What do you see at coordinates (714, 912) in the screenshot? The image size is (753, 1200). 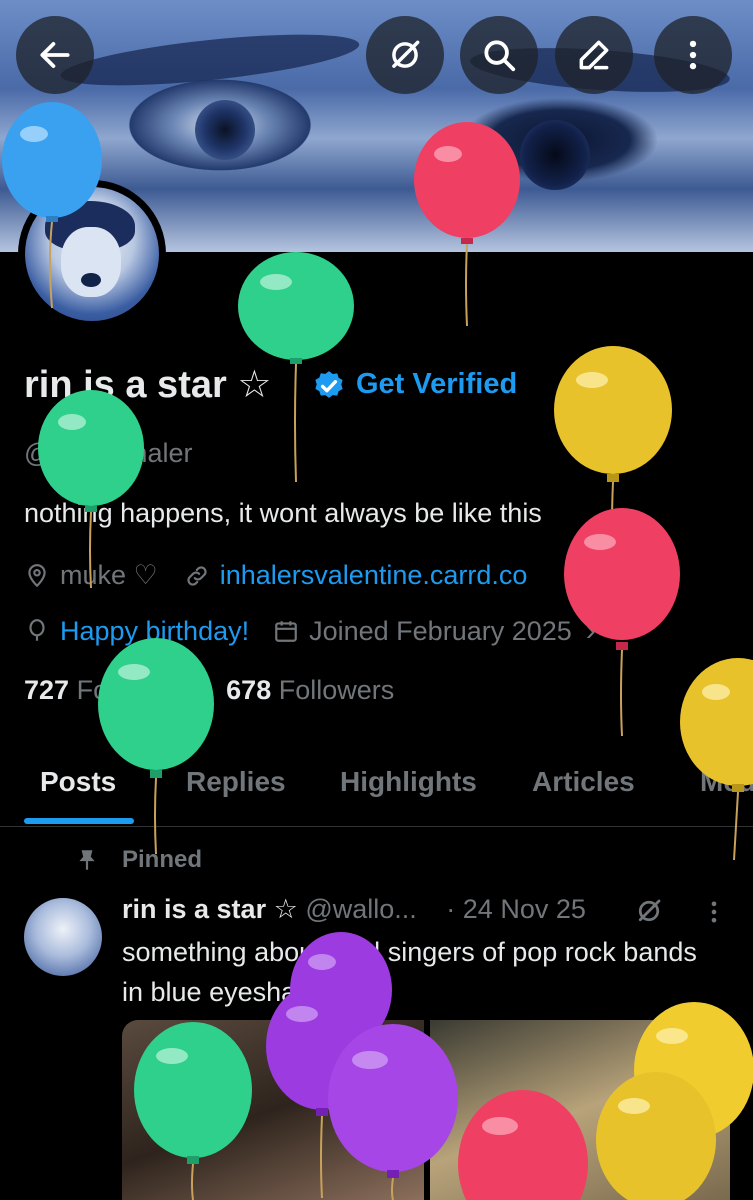 I see `post-more-icon` at bounding box center [714, 912].